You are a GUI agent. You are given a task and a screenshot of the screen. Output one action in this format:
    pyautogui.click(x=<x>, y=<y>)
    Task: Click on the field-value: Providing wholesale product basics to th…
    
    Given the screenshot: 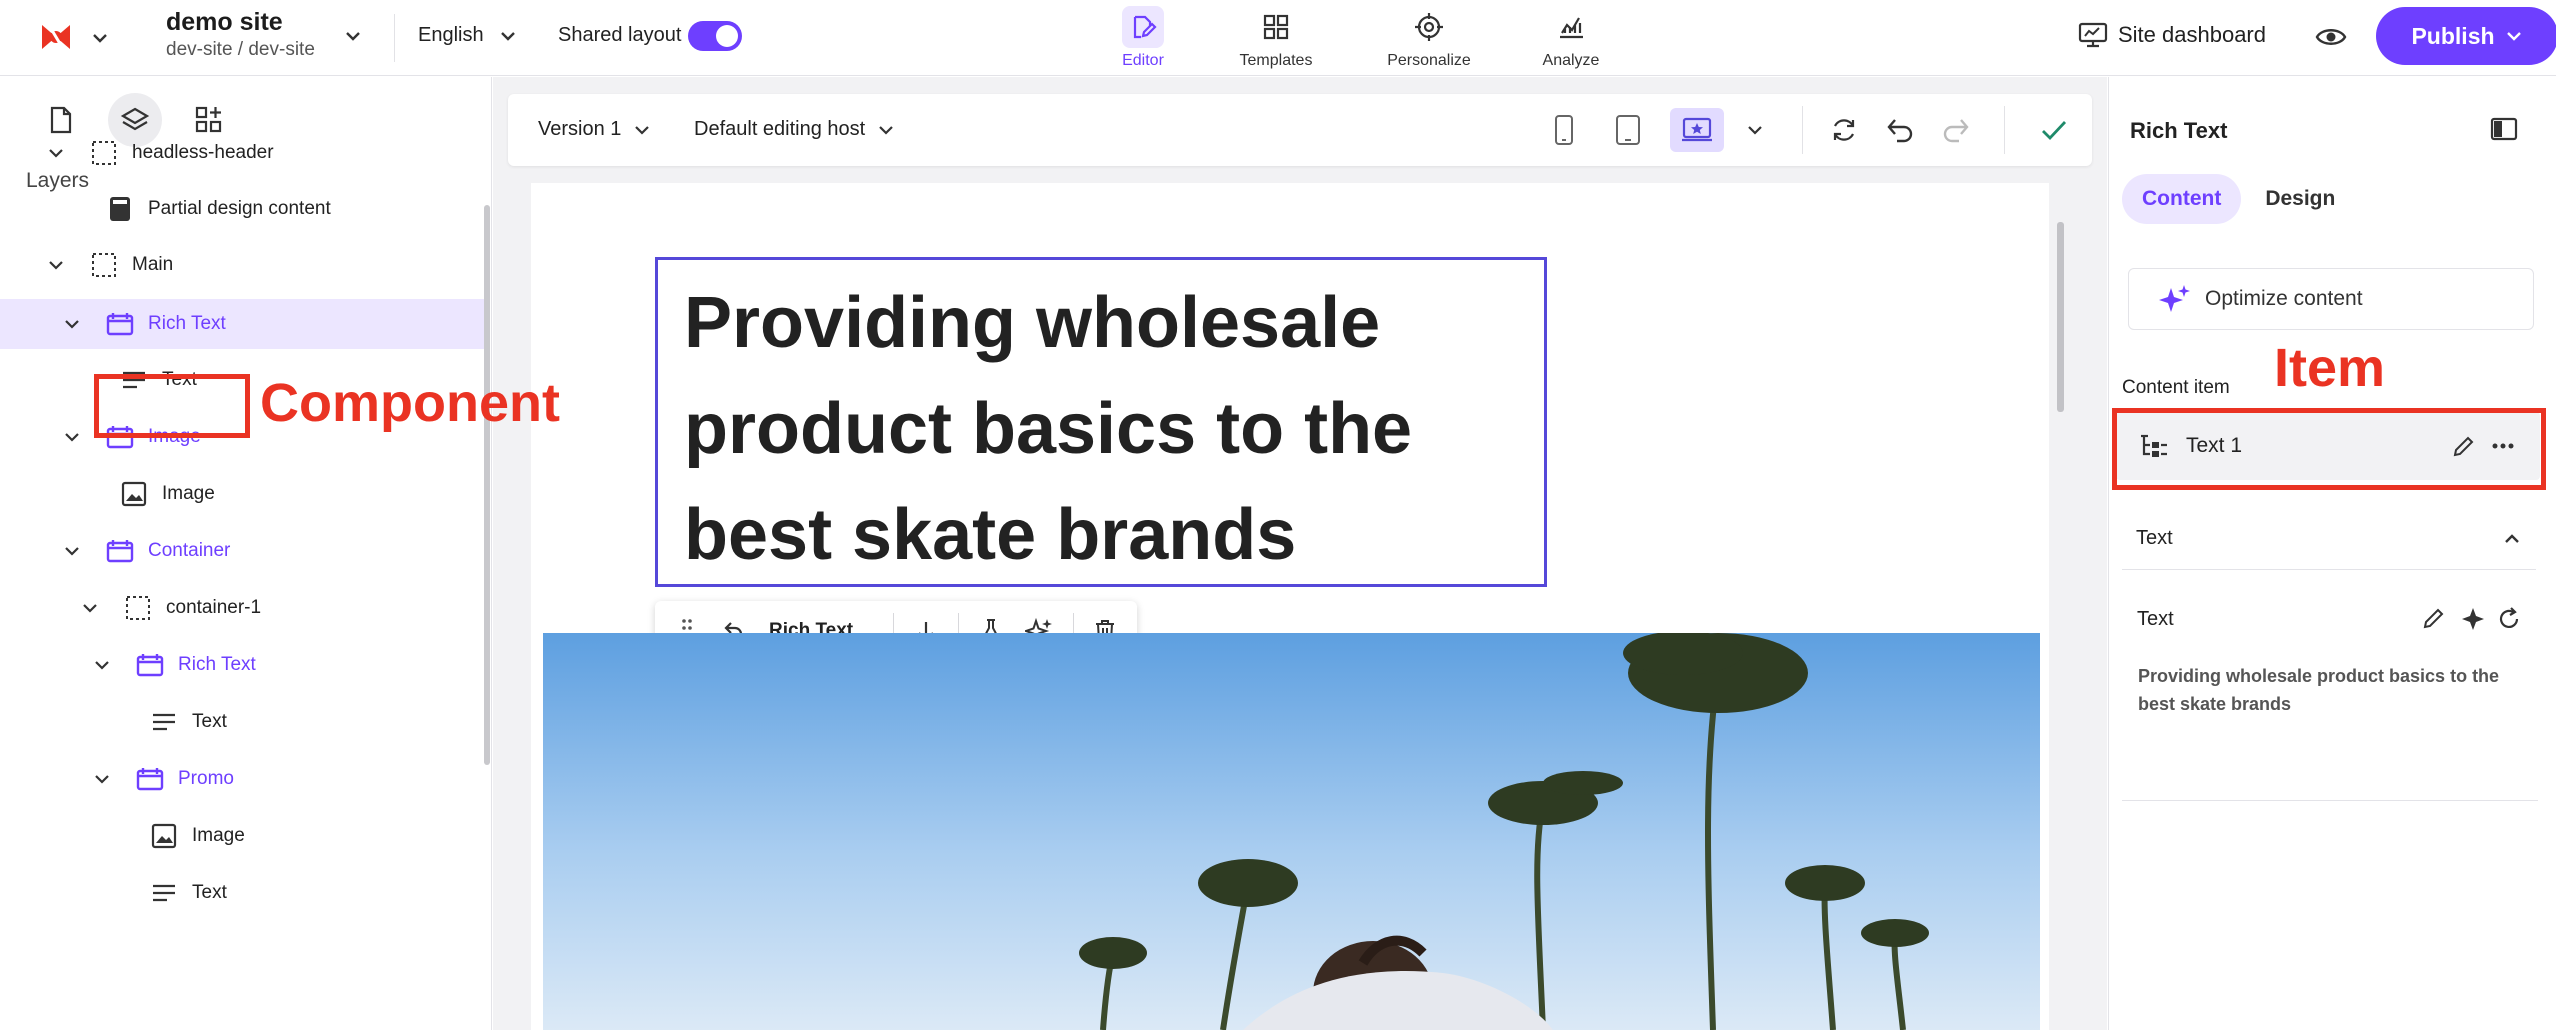 What is the action you would take?
    pyautogui.click(x=2319, y=690)
    